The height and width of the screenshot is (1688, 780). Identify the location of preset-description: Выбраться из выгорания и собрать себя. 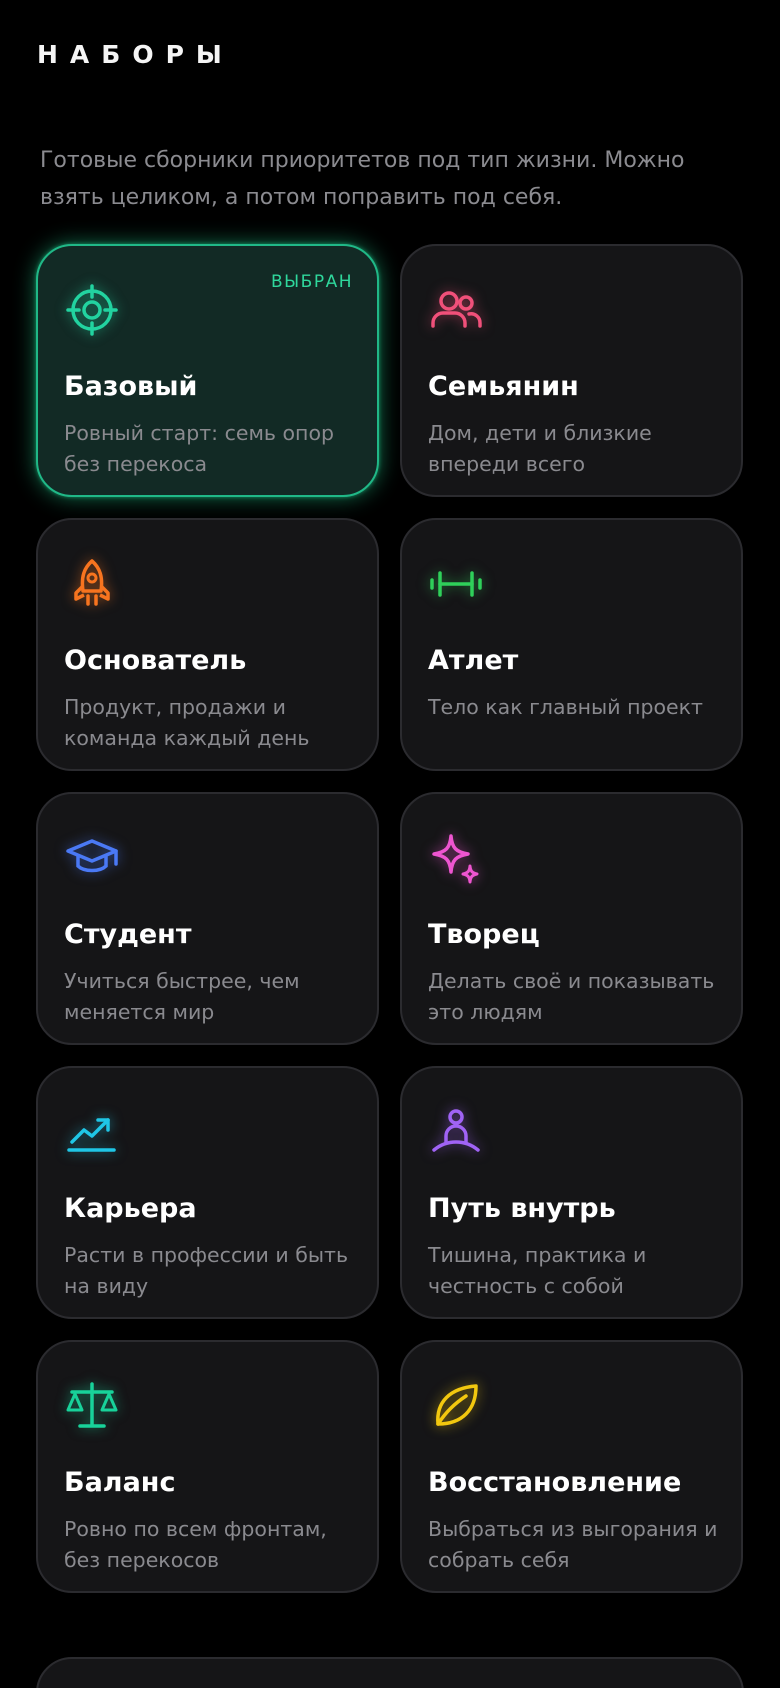
(573, 1544).